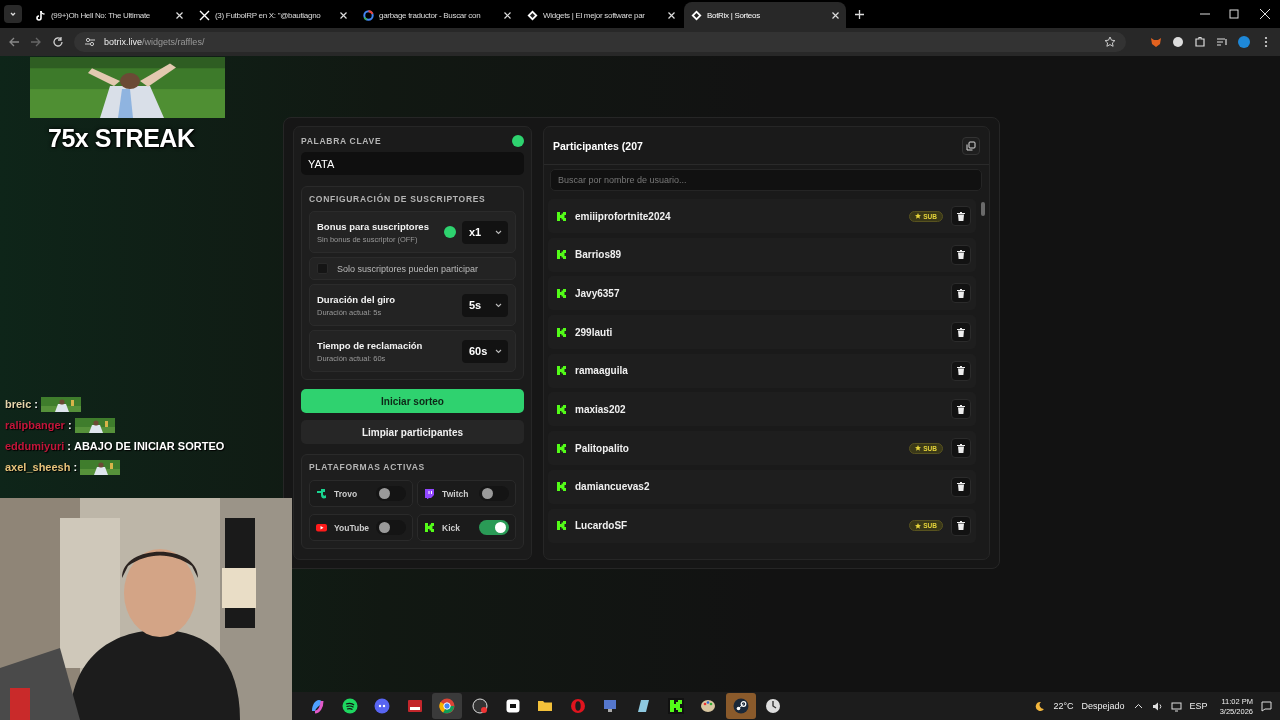 This screenshot has height=720, width=1280. Describe the element at coordinates (594, 332) in the screenshot. I see `participant-name: 299lauti` at that location.